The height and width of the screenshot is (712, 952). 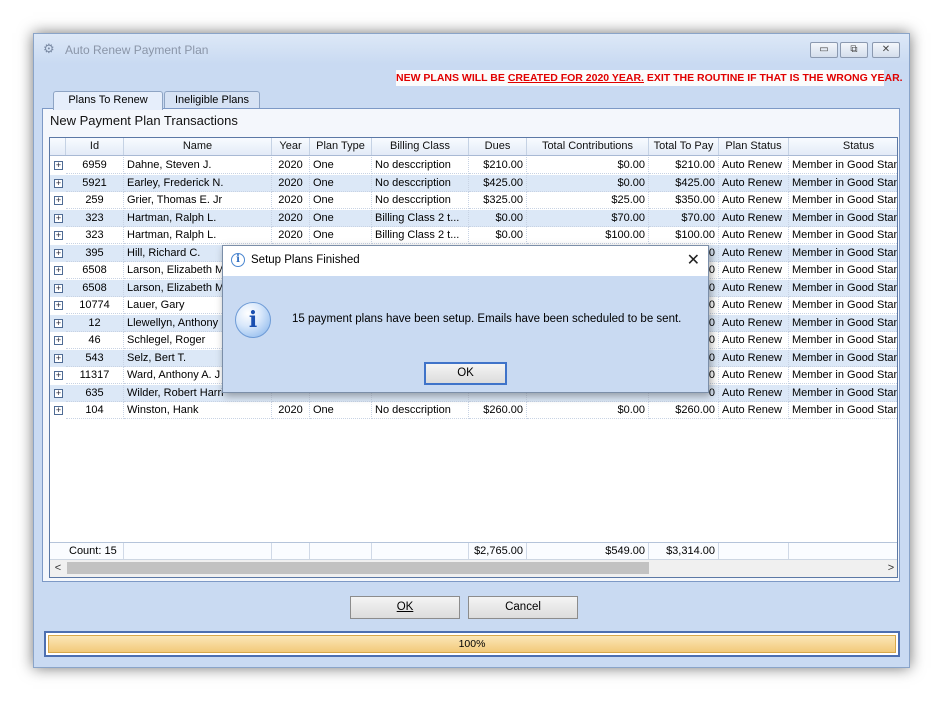 I want to click on cell-dues: $0.00, so click(x=498, y=235).